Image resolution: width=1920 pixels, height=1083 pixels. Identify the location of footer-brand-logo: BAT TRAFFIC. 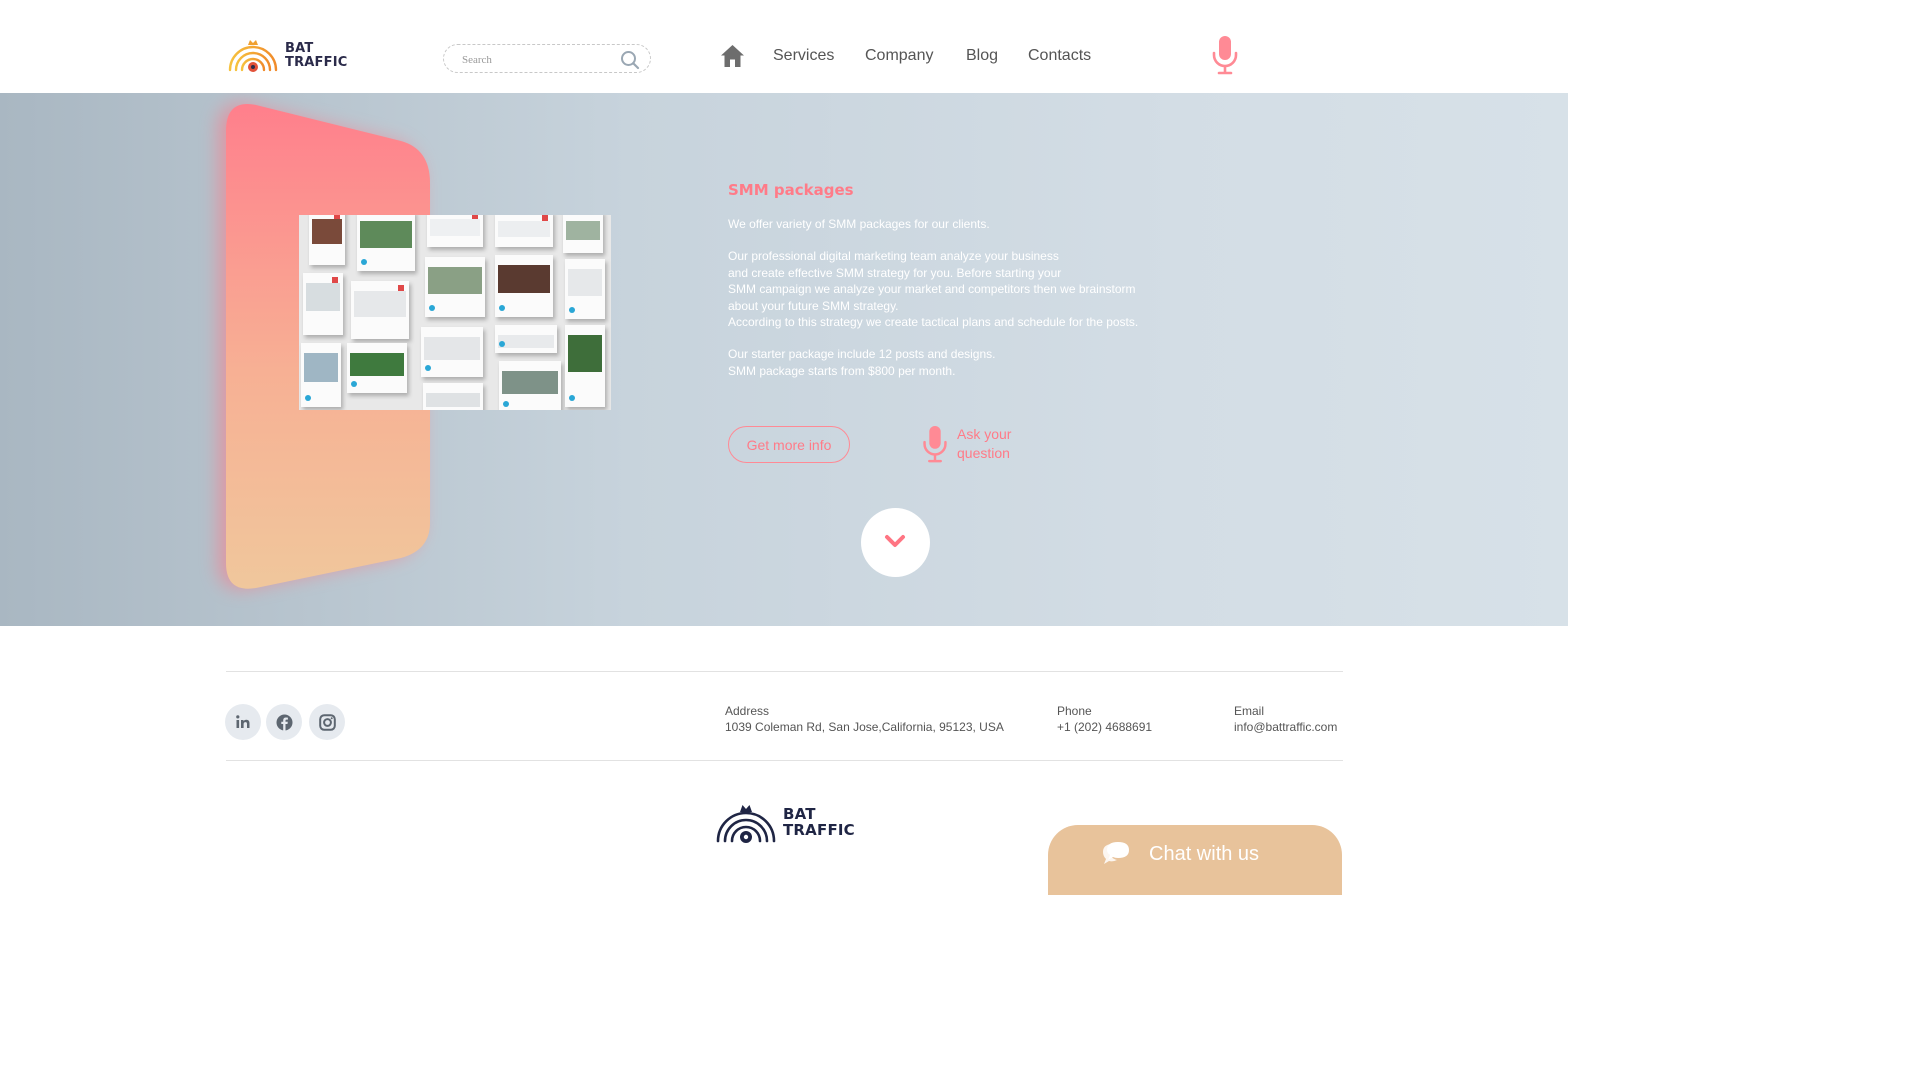
(784, 822).